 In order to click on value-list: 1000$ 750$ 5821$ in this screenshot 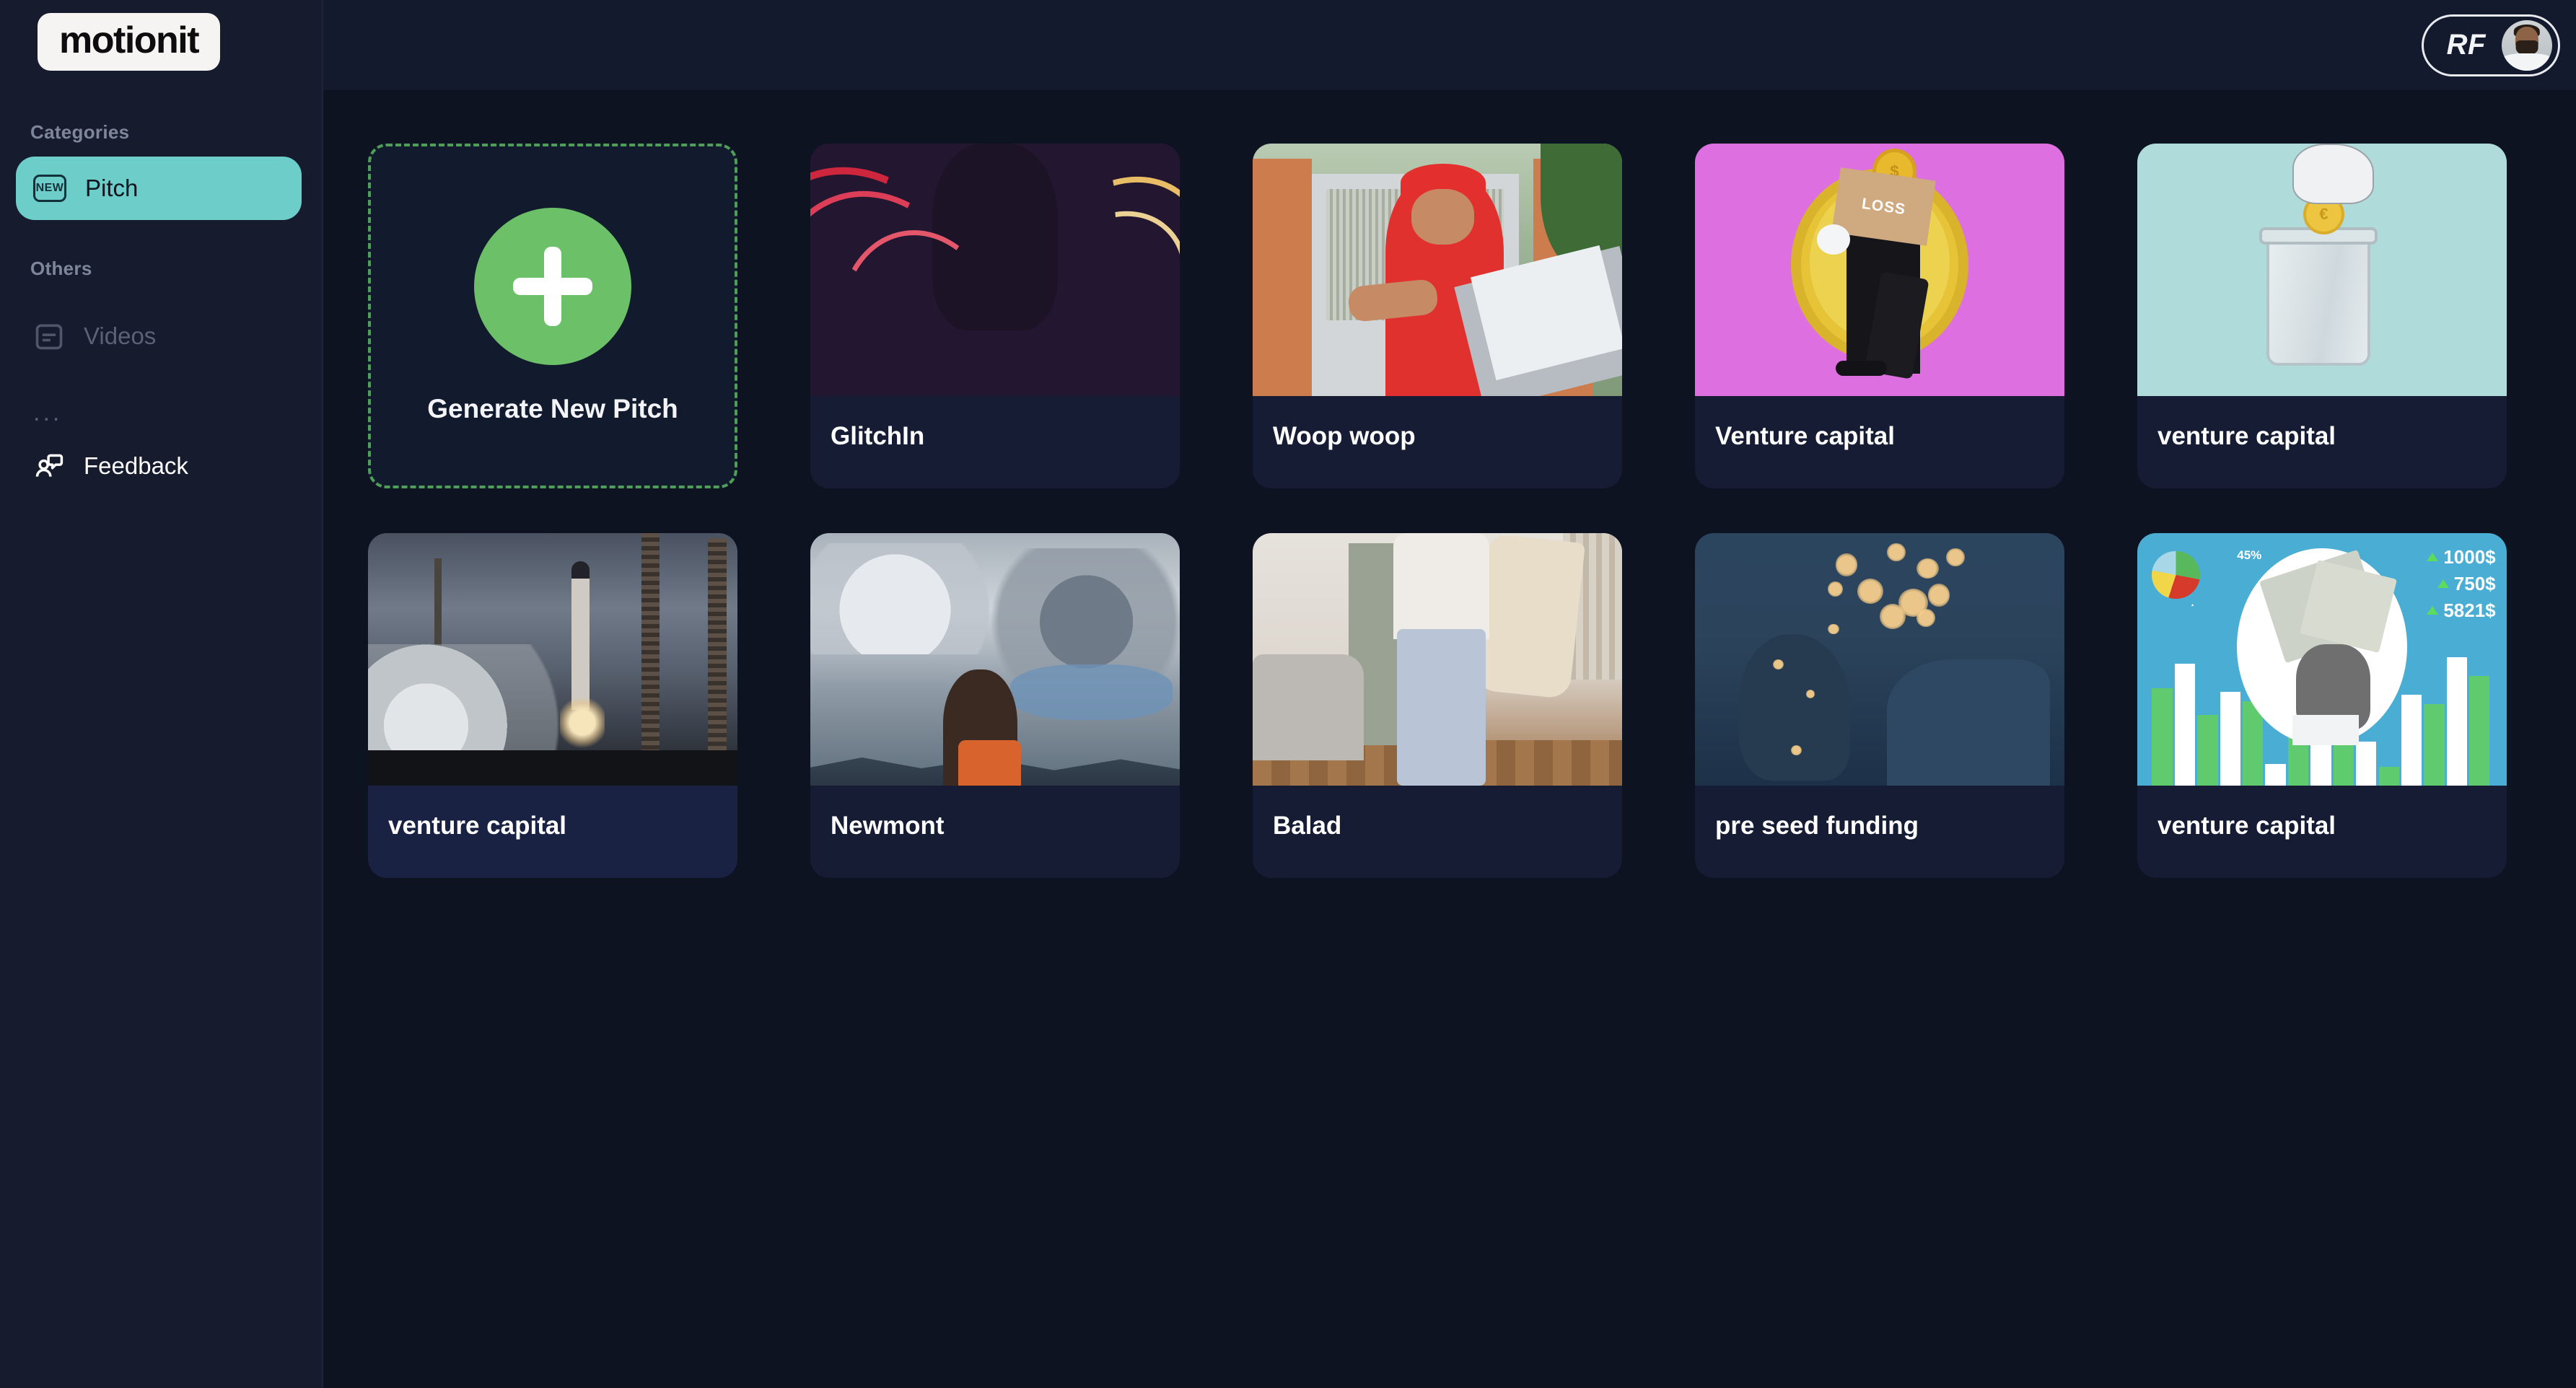, I will do `click(2461, 583)`.